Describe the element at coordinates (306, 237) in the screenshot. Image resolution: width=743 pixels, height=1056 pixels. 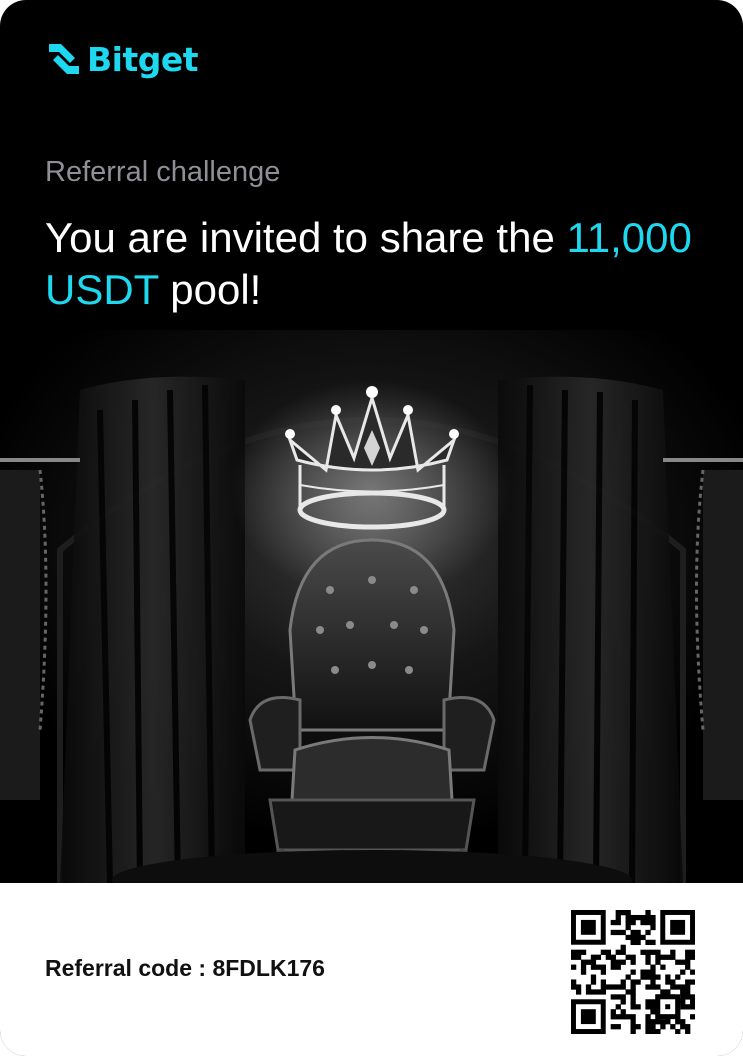
I see `headline-prefix: You are invited to share the` at that location.